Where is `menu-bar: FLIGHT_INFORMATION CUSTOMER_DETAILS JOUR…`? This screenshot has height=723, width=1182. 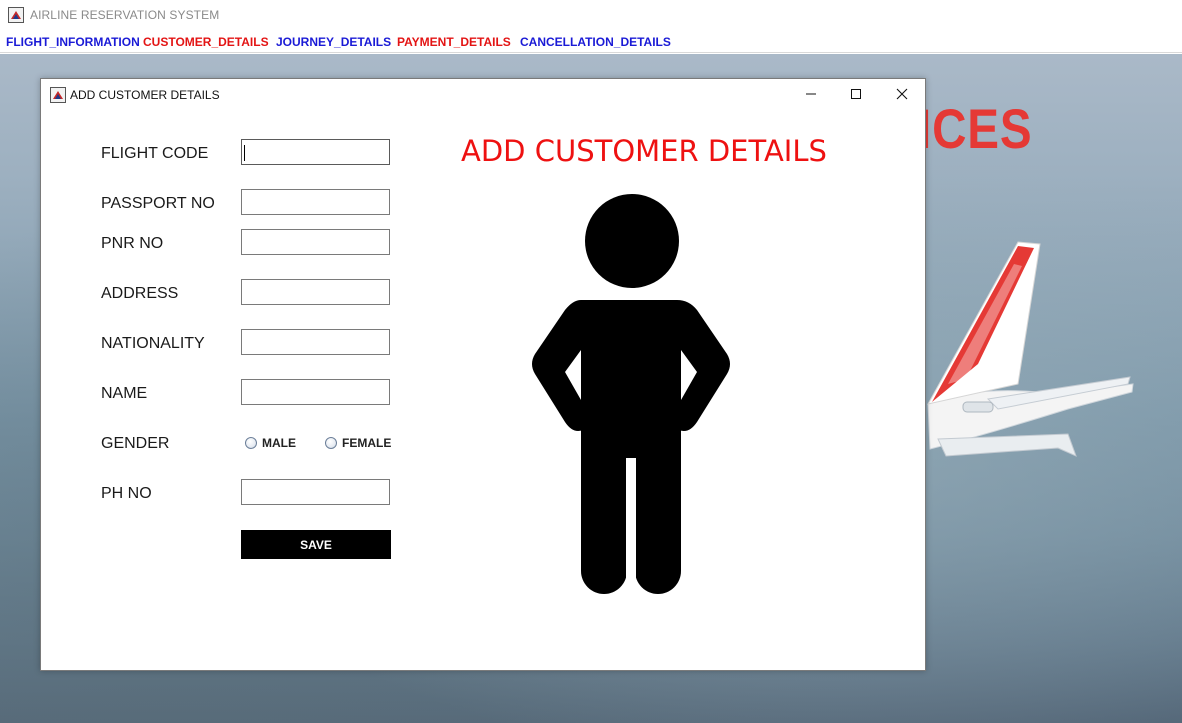 menu-bar: FLIGHT_INFORMATION CUSTOMER_DETAILS JOUR… is located at coordinates (591, 41).